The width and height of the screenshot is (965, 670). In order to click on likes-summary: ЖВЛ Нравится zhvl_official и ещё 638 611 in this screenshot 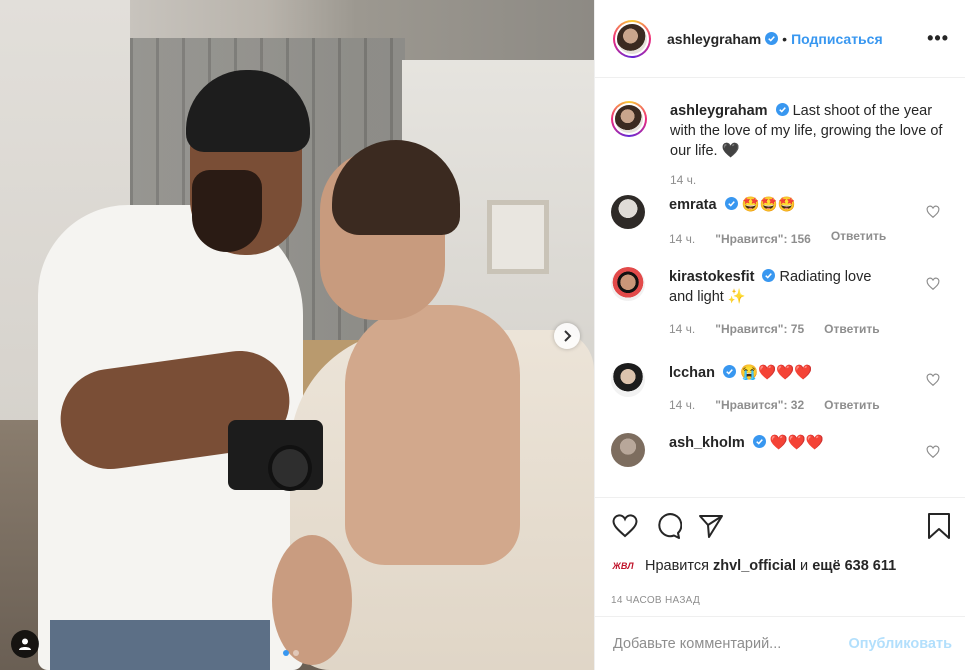, I will do `click(780, 566)`.